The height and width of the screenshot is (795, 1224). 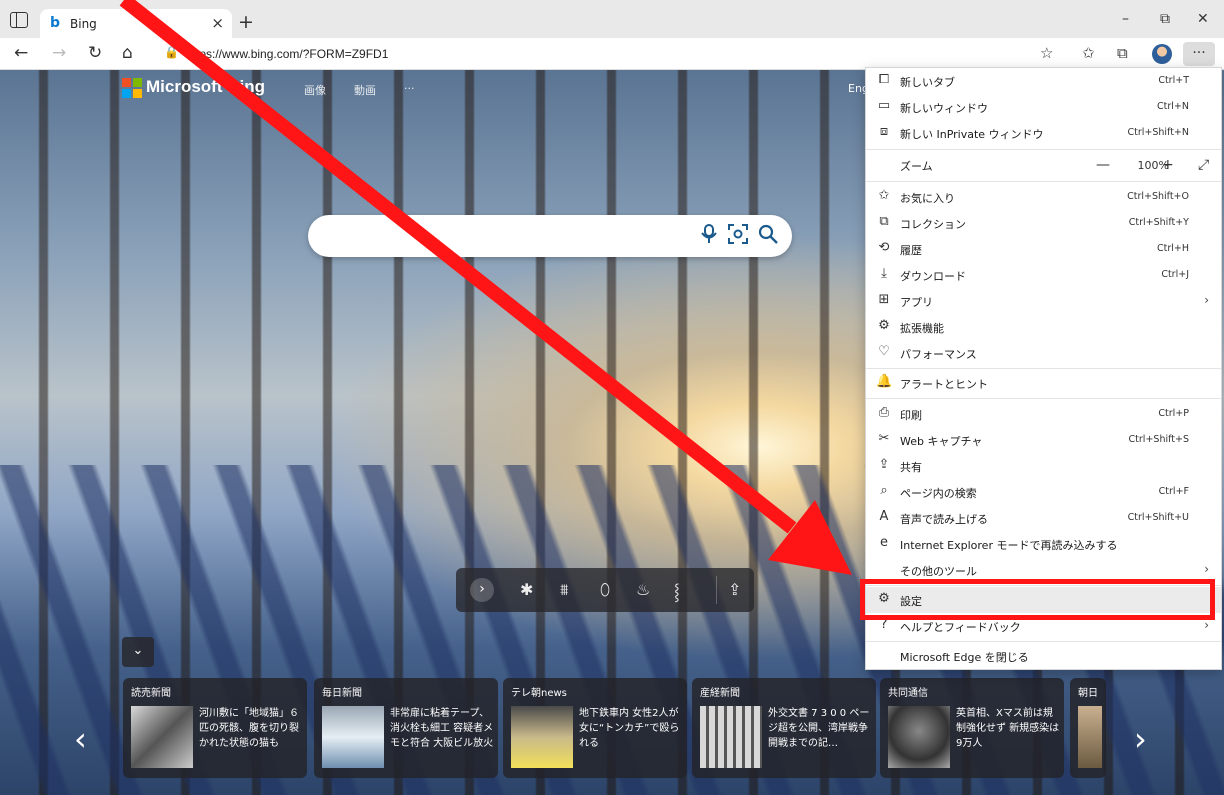 I want to click on share-icon: ⇪, so click(x=734, y=589).